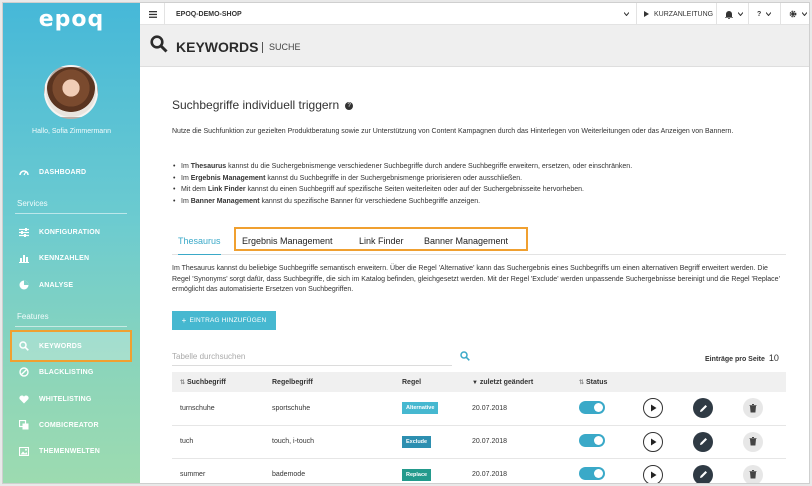  I want to click on sidebar-item-label: KEYWORDS, so click(60, 346).